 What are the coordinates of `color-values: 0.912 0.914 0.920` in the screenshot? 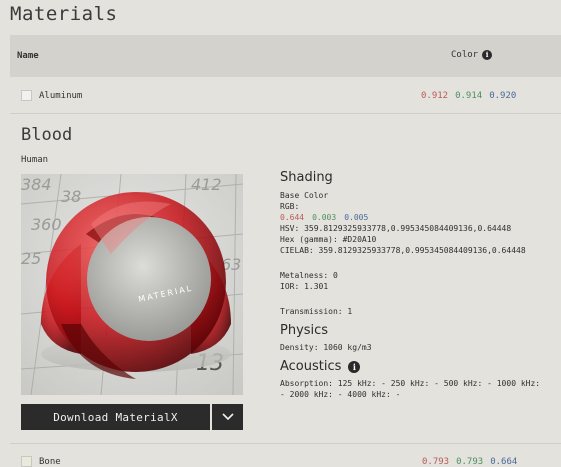 It's located at (468, 96).